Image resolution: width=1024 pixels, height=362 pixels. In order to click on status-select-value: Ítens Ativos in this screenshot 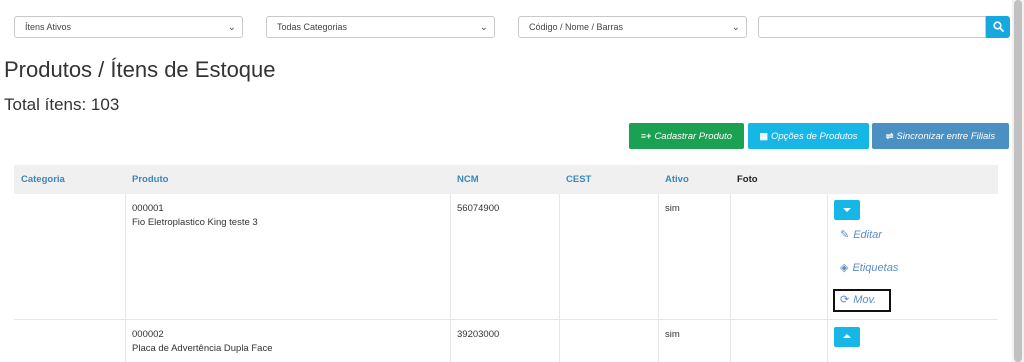, I will do `click(48, 27)`.